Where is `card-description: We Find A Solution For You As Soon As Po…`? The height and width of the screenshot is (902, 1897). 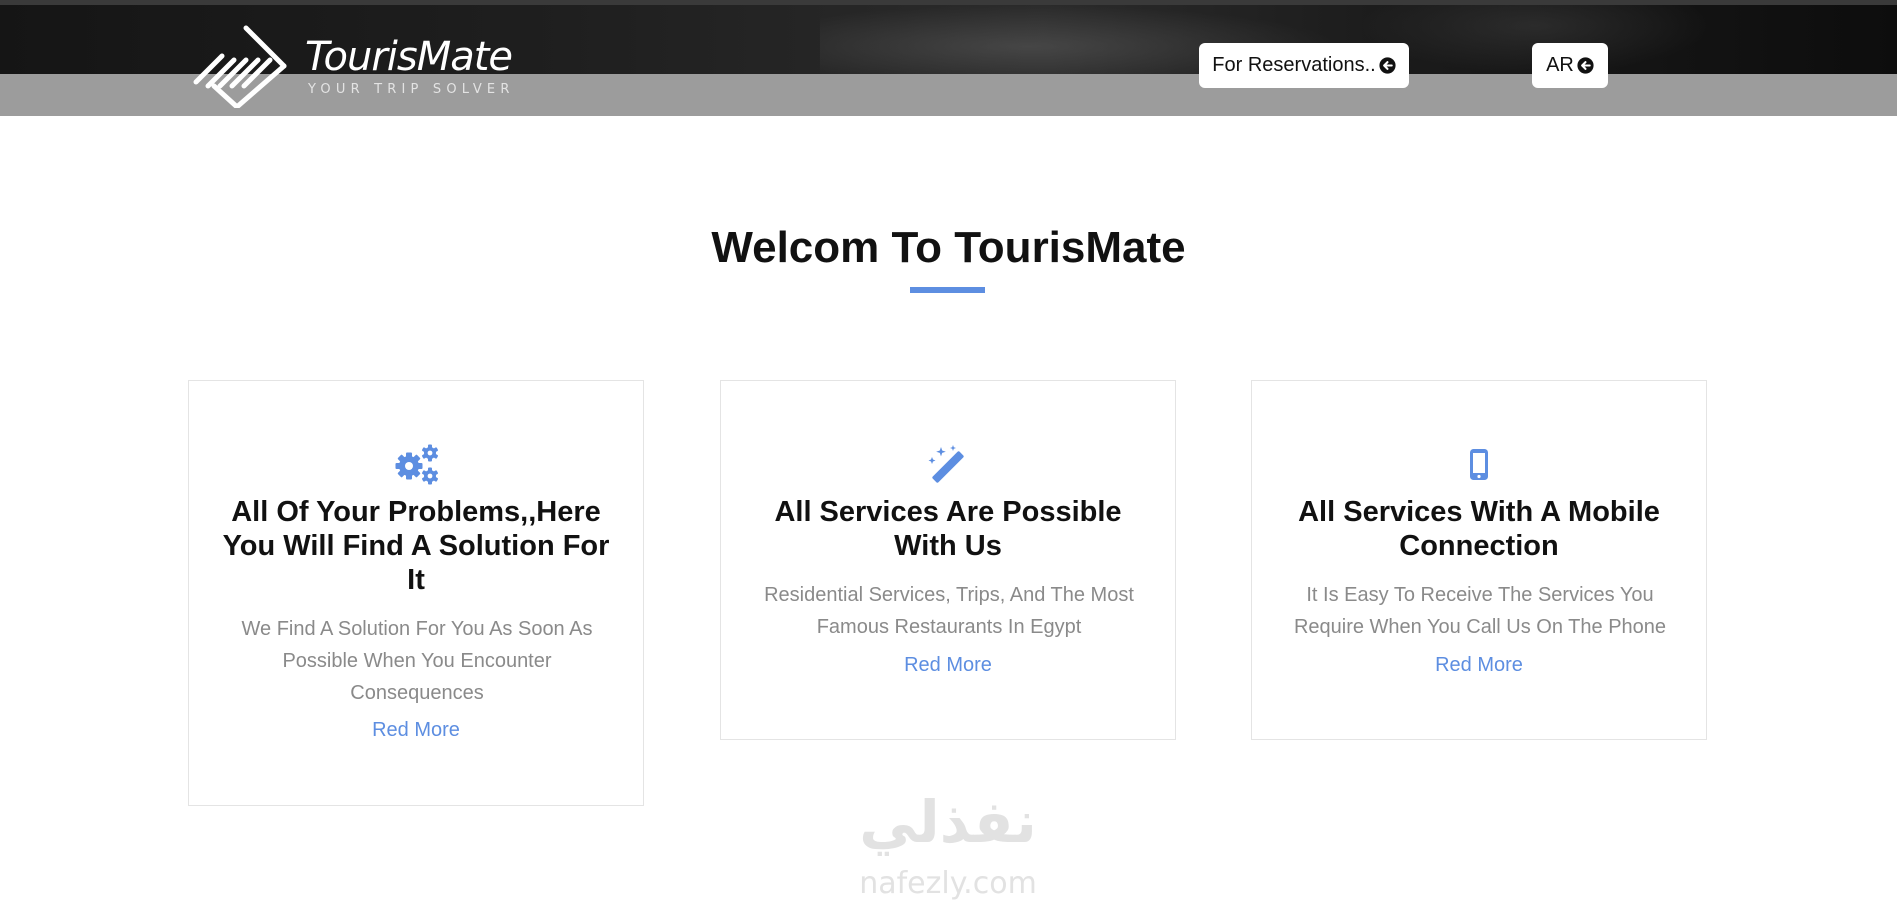 card-description: We Find A Solution For You As Soon As Po… is located at coordinates (417, 661).